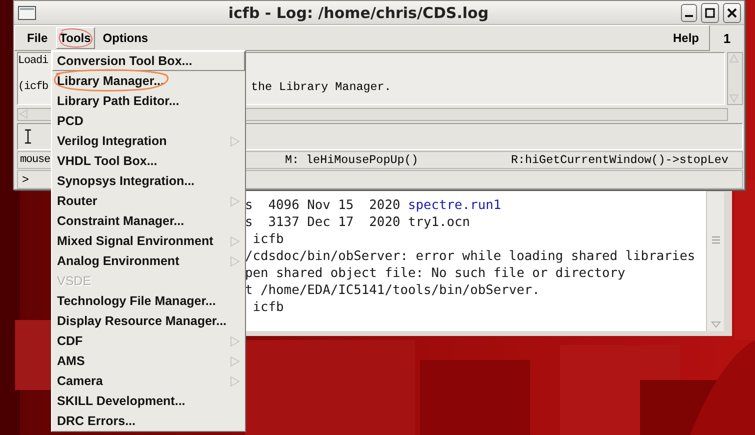  What do you see at coordinates (358, 222) in the screenshot?
I see `terminal-line: s 3137 Dec 17 2020 try1.ocn` at bounding box center [358, 222].